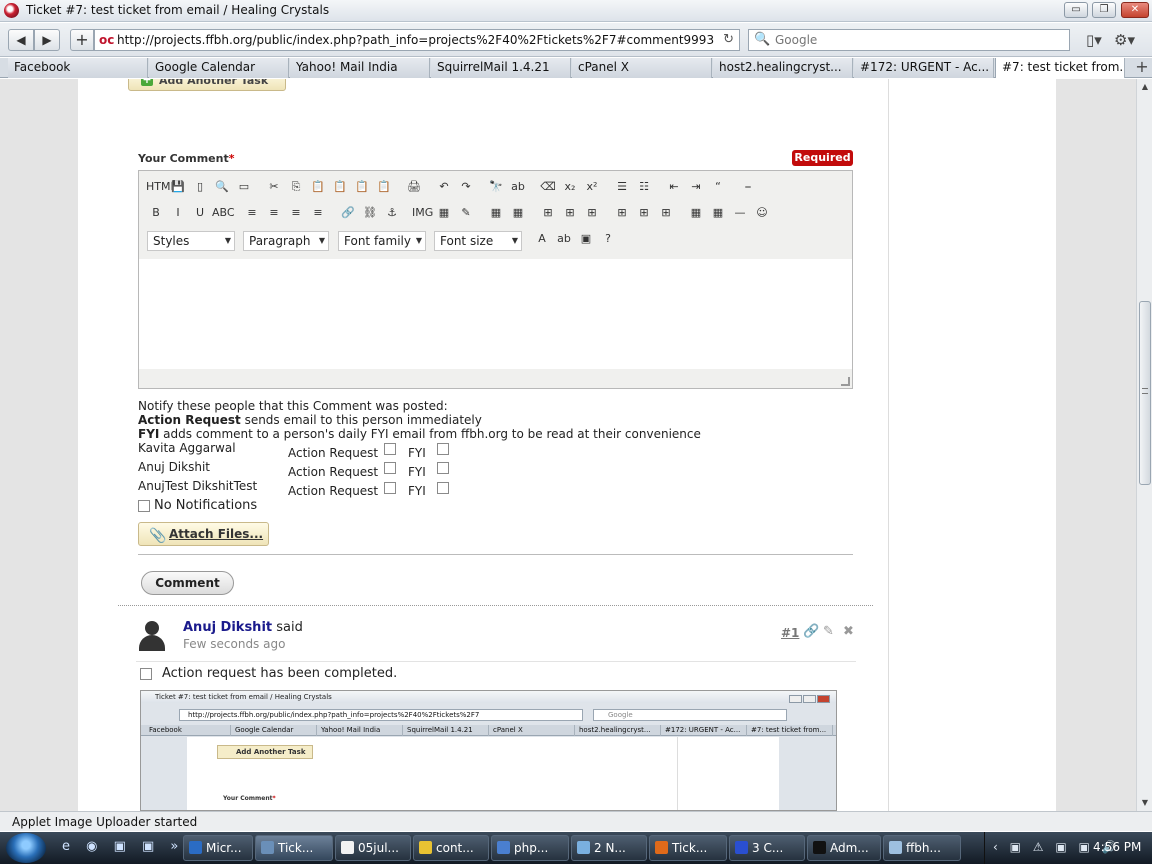 This screenshot has width=1152, height=864. Describe the element at coordinates (495, 314) in the screenshot. I see `comment-textarea` at that location.